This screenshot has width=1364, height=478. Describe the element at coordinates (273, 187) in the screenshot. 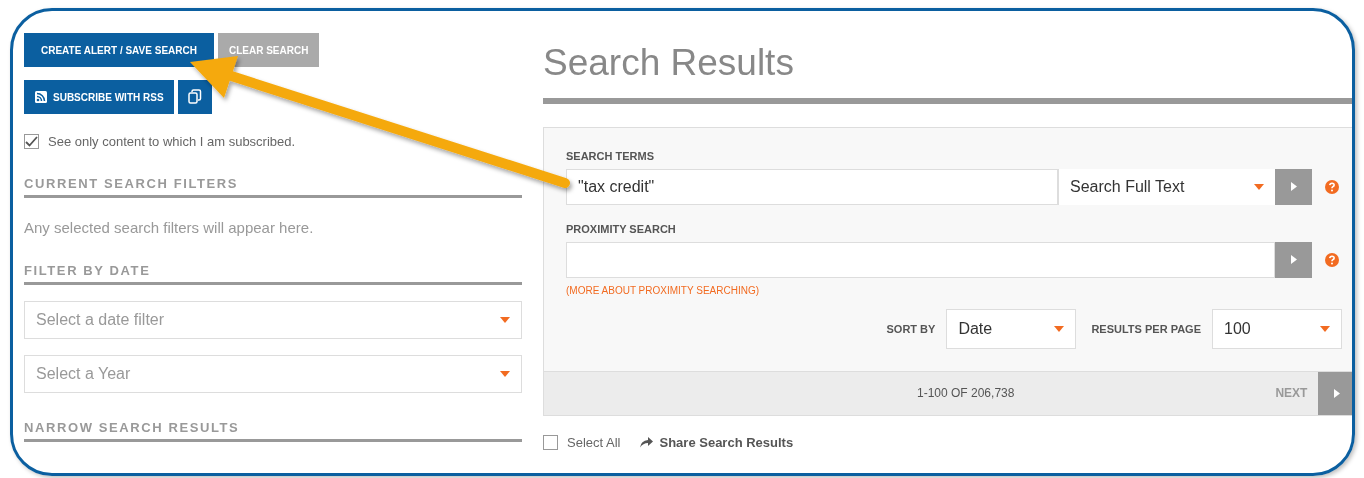

I see `section-heading: CURRENT SEARCH FILTERS` at that location.